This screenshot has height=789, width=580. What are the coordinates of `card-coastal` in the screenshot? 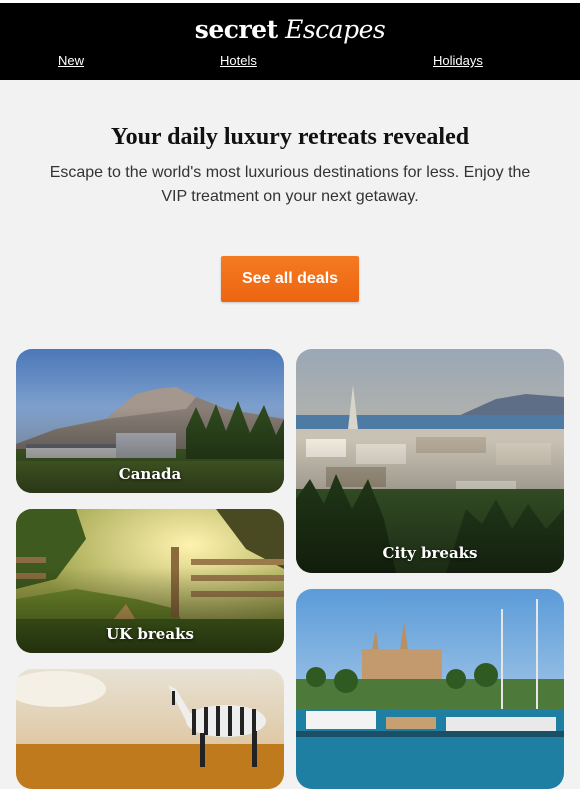 It's located at (430, 689).